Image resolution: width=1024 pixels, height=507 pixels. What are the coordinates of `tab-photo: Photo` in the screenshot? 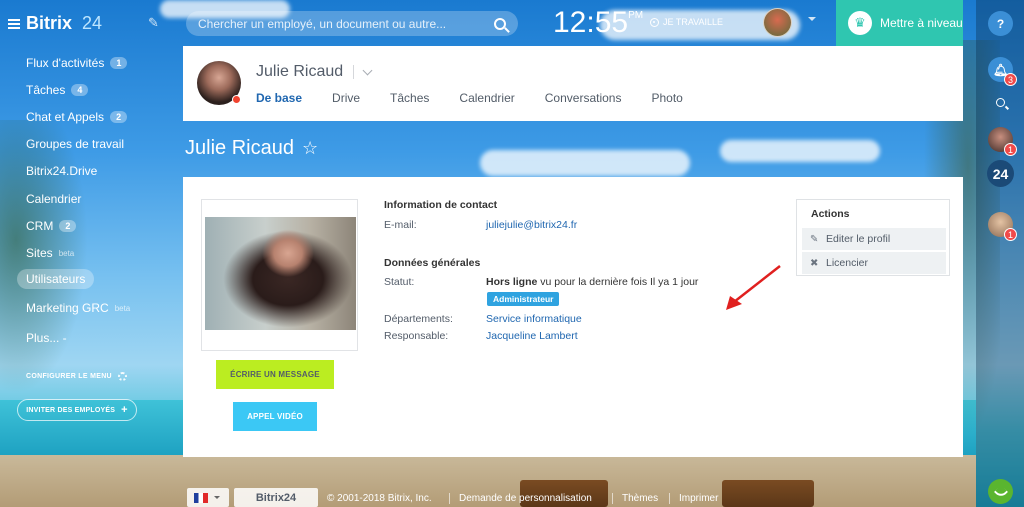 It's located at (666, 98).